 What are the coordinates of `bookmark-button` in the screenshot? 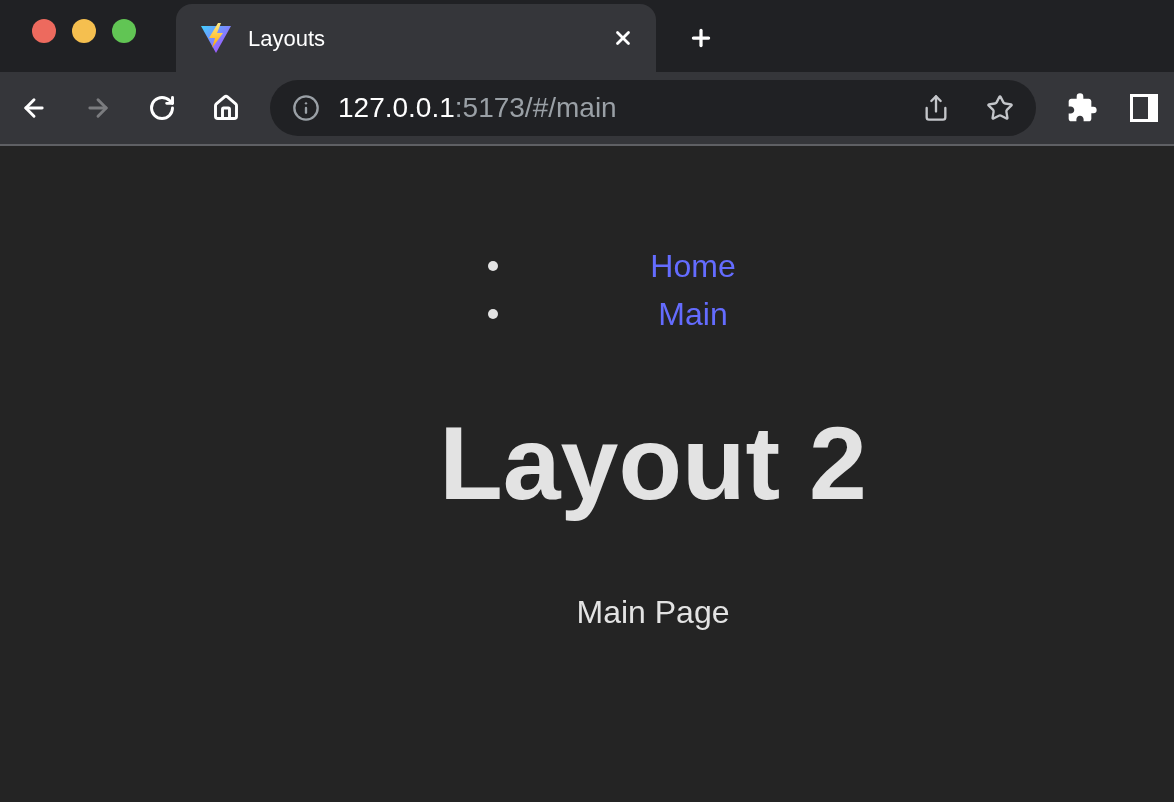 It's located at (1000, 108).